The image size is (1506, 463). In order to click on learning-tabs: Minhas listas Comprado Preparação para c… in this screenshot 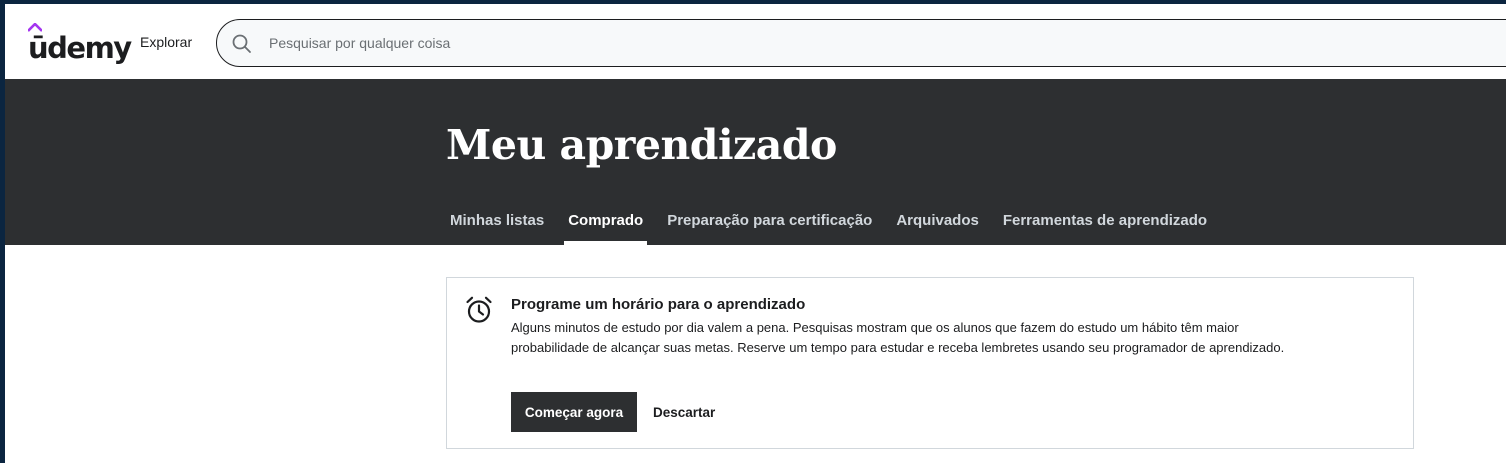, I will do `click(836, 225)`.